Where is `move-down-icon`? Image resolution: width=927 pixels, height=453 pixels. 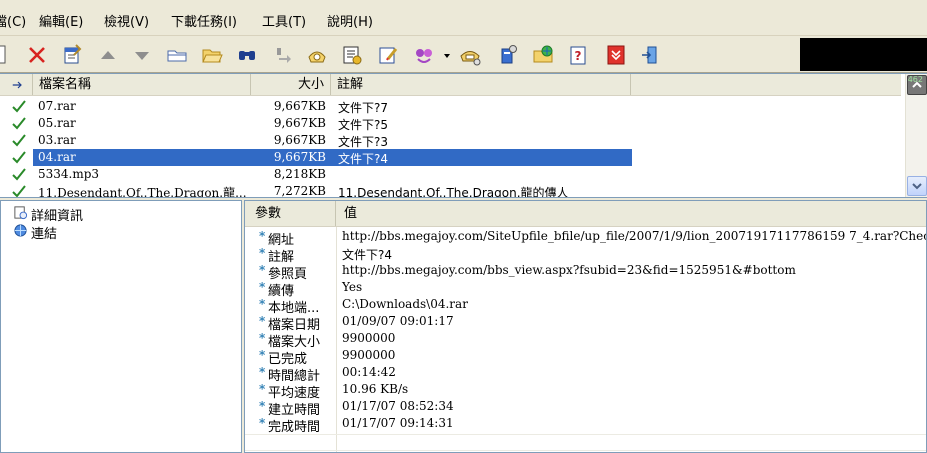 move-down-icon is located at coordinates (142, 55).